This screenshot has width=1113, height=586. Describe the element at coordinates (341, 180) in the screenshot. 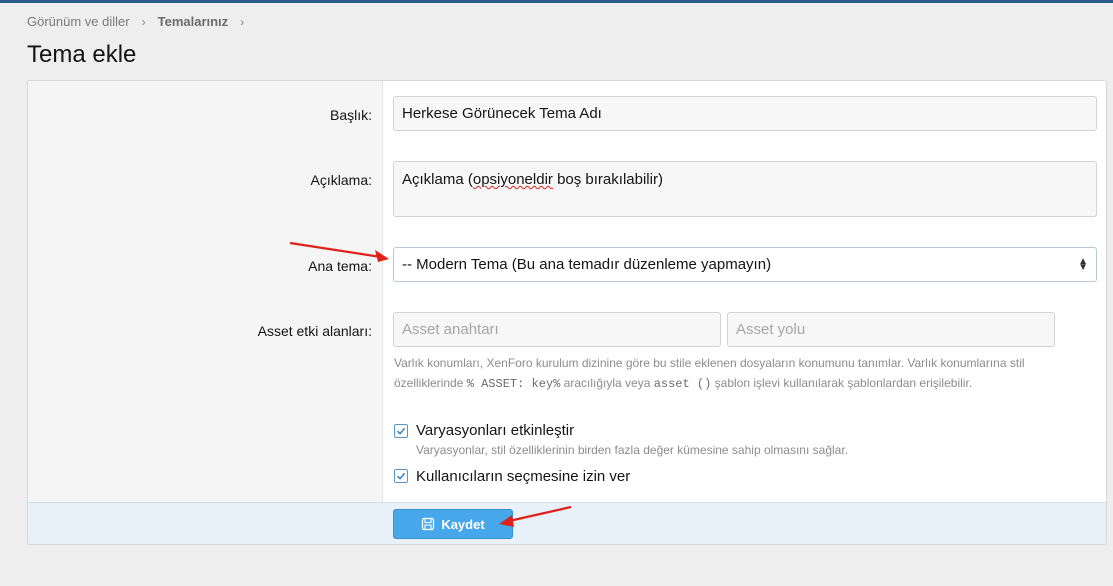

I see `description-label: Açıklama:` at that location.